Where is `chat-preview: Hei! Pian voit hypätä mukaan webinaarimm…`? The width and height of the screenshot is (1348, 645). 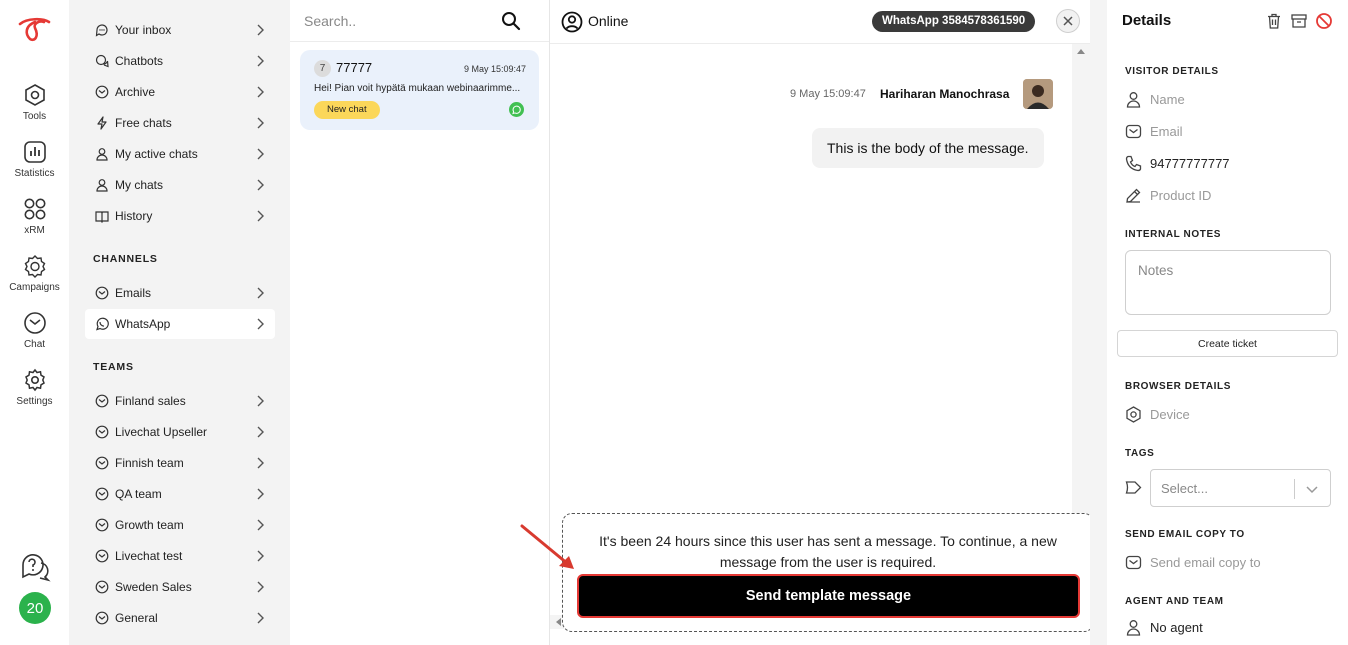 chat-preview: Hei! Pian voit hypätä mukaan webinaarimm… is located at coordinates (417, 88).